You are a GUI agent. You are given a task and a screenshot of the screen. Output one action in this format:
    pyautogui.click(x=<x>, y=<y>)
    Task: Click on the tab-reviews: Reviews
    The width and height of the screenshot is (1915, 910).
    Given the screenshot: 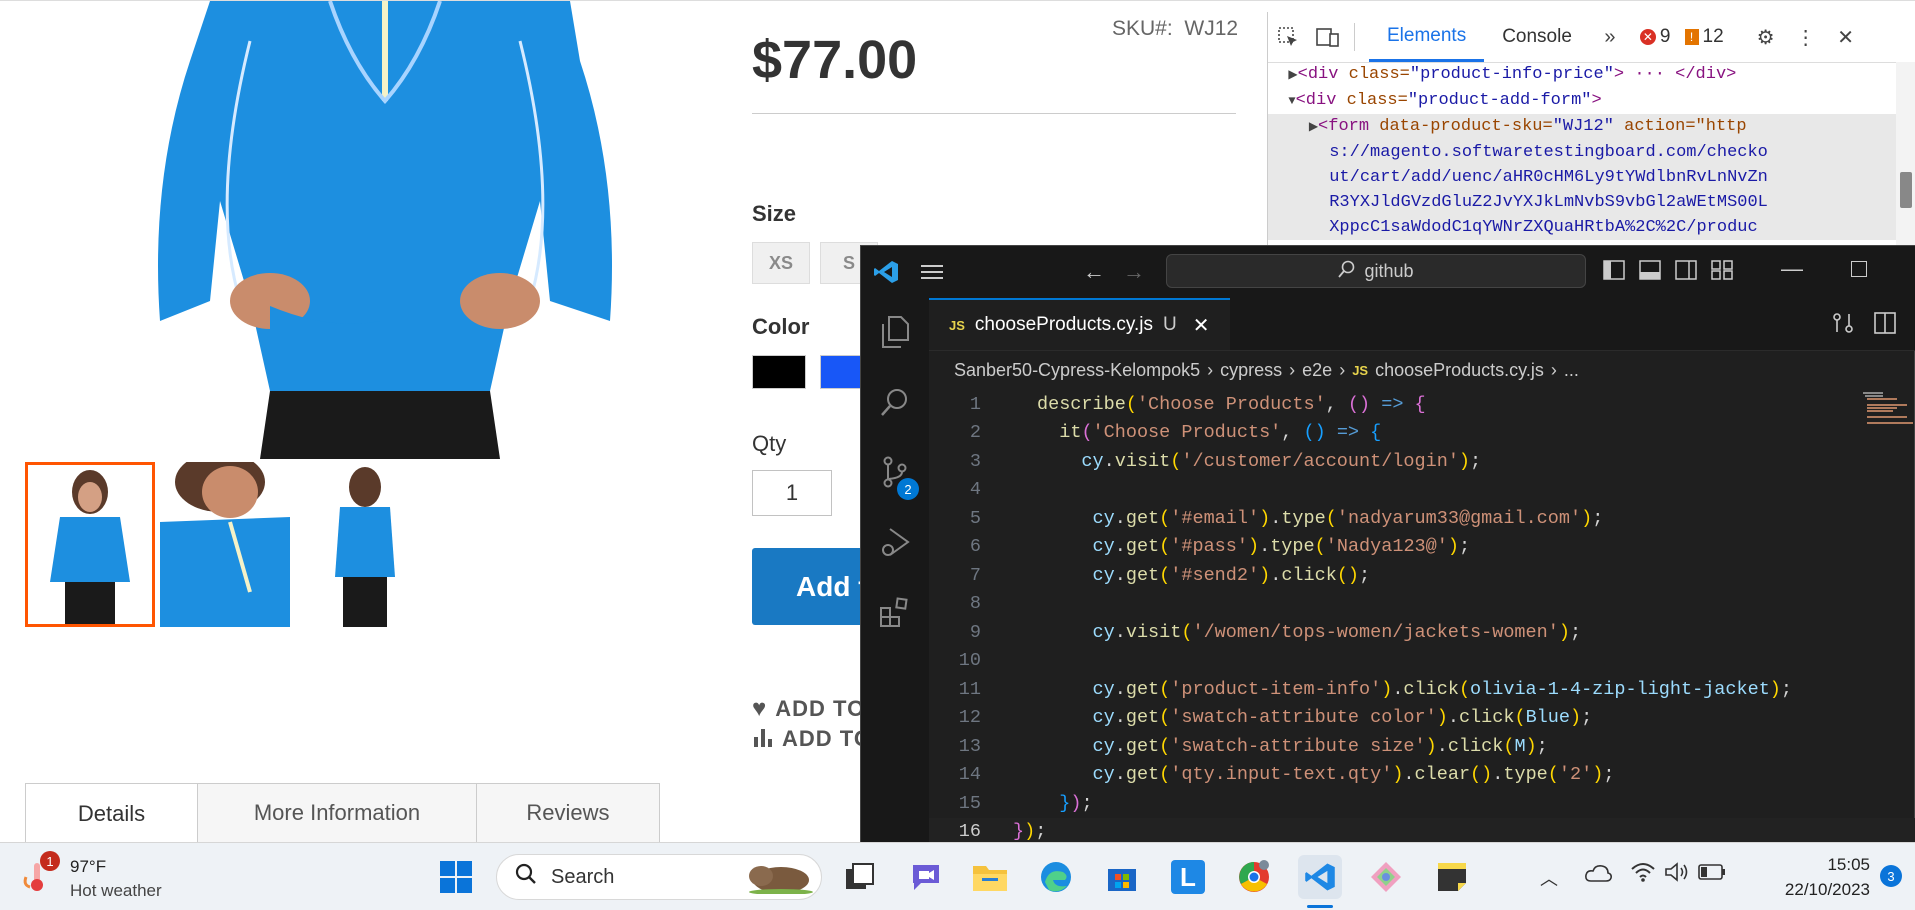 What is the action you would take?
    pyautogui.click(x=568, y=813)
    